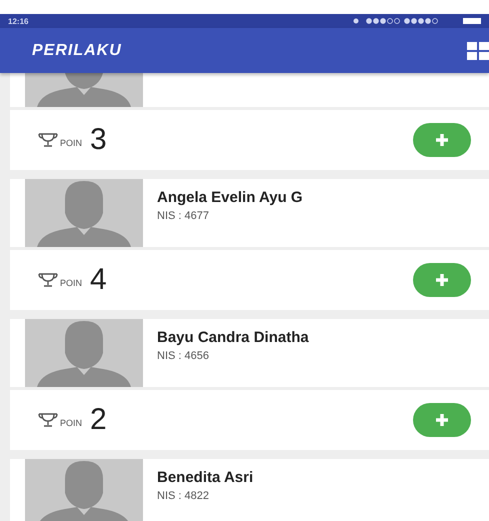 This screenshot has width=489, height=521. What do you see at coordinates (99, 280) in the screenshot?
I see `points-value: 4` at bounding box center [99, 280].